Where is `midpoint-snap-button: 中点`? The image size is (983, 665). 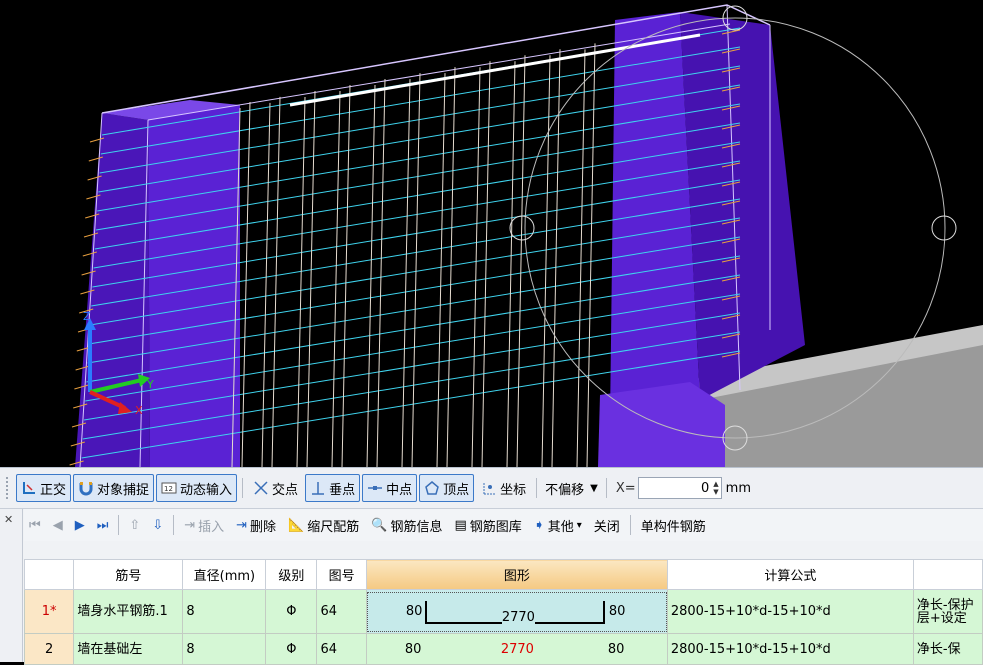
midpoint-snap-button: 中点 is located at coordinates (390, 488).